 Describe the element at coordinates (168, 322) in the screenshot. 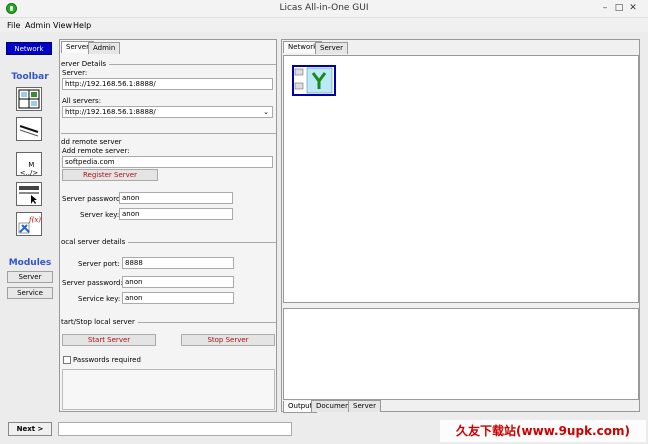

I see `start-stop-section: tart/Stop local server` at that location.